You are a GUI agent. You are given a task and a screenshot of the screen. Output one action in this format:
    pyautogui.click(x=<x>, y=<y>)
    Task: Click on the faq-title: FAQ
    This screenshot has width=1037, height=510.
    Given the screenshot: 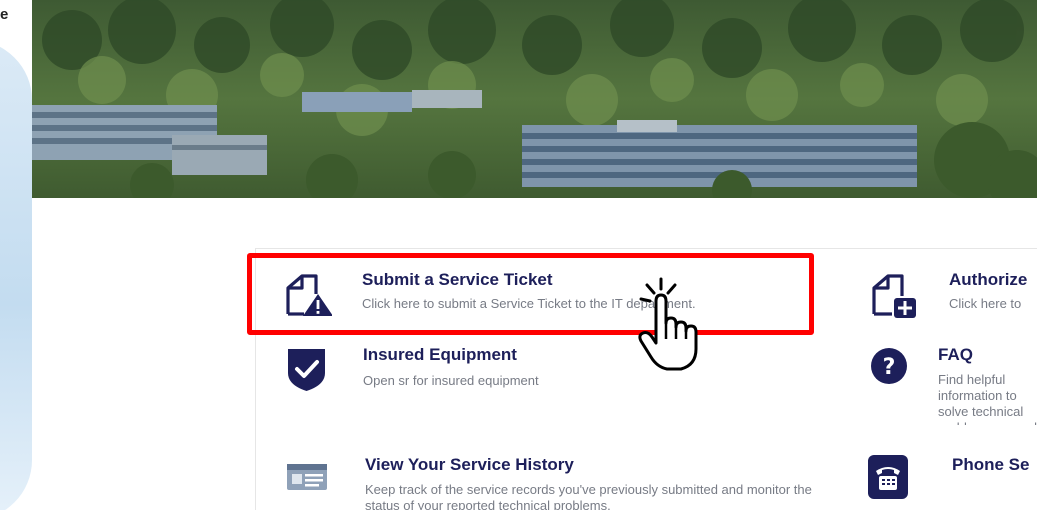 What is the action you would take?
    pyautogui.click(x=955, y=355)
    